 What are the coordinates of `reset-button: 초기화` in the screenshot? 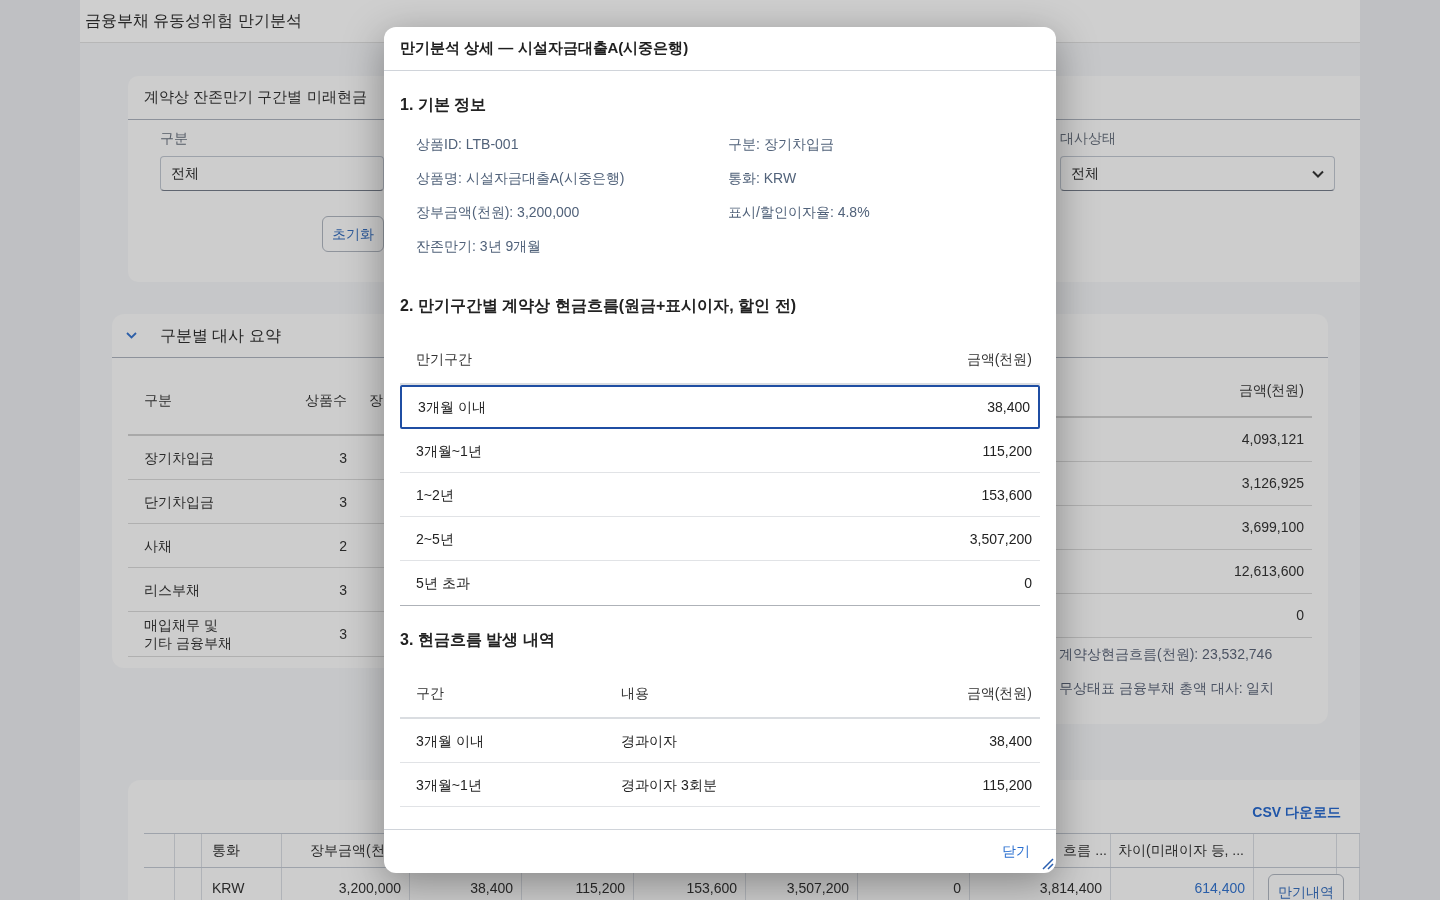 It's located at (353, 234).